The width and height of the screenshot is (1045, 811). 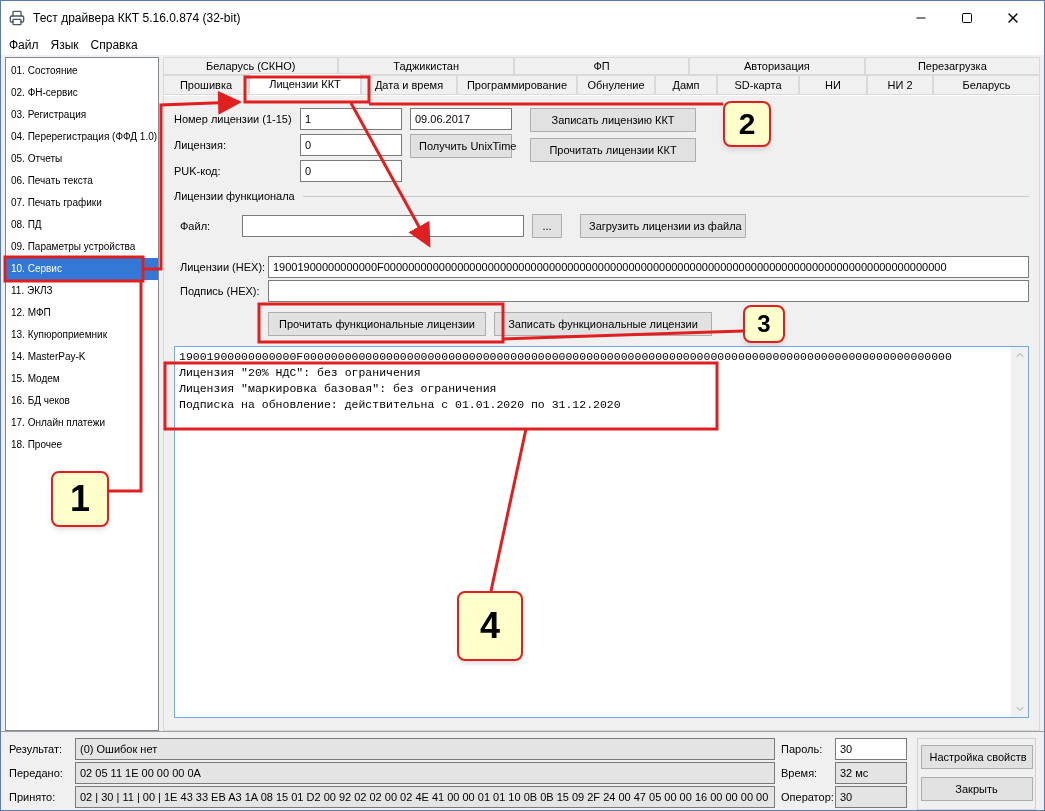 What do you see at coordinates (82, 225) in the screenshot?
I see `sidebar-item: 08. ПД` at bounding box center [82, 225].